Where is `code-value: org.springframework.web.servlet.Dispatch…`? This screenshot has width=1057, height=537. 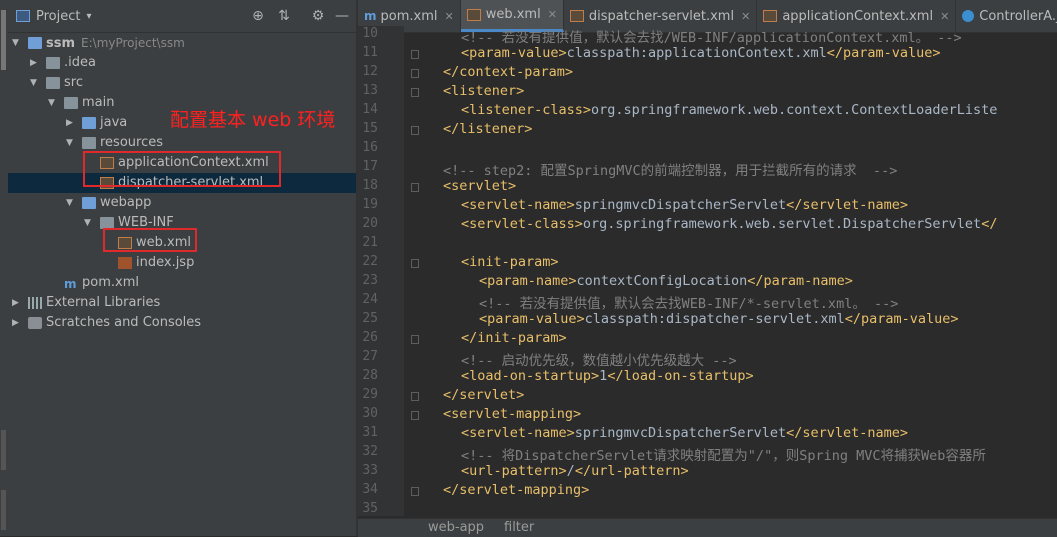 code-value: org.springframework.web.servlet.Dispatch… is located at coordinates (782, 224).